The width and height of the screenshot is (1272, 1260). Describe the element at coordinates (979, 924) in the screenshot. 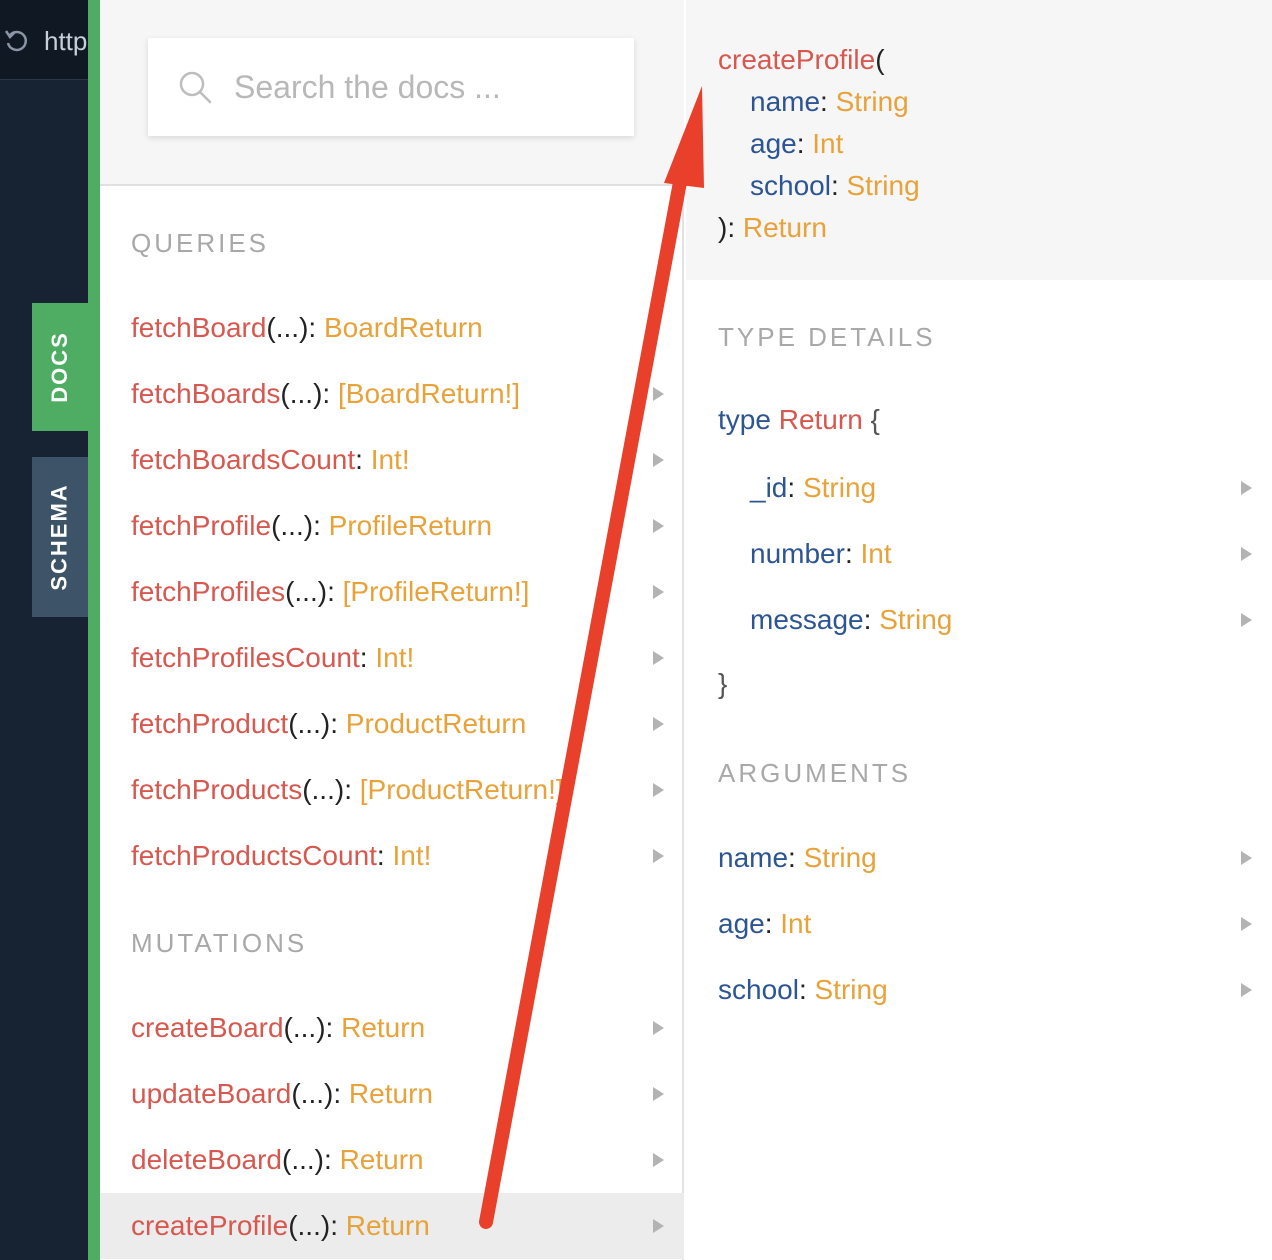

I see `argument-row: age: Int` at that location.